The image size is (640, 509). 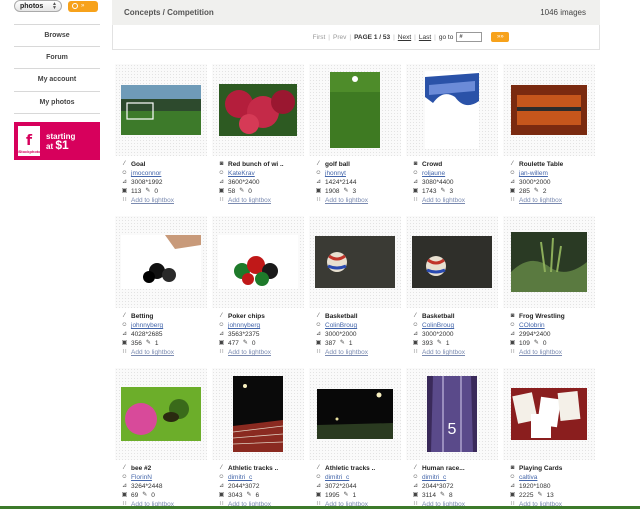 I want to click on photo-user-link: jmoconnor, so click(x=146, y=173).